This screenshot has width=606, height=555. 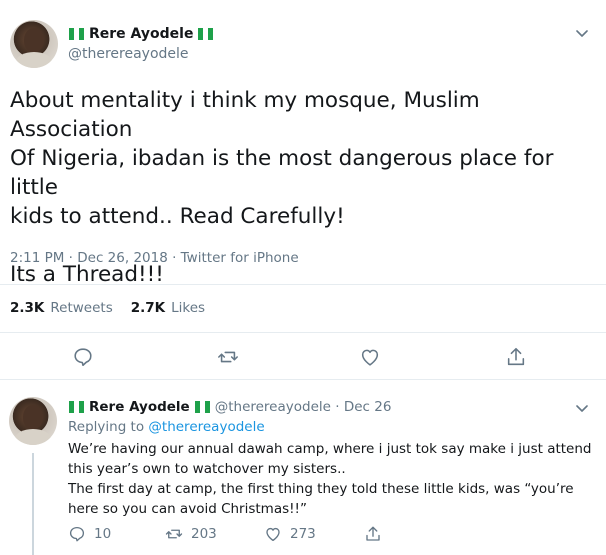 What do you see at coordinates (303, 407) in the screenshot?
I see `author-handle-date: @therereayodele · Dec 26` at bounding box center [303, 407].